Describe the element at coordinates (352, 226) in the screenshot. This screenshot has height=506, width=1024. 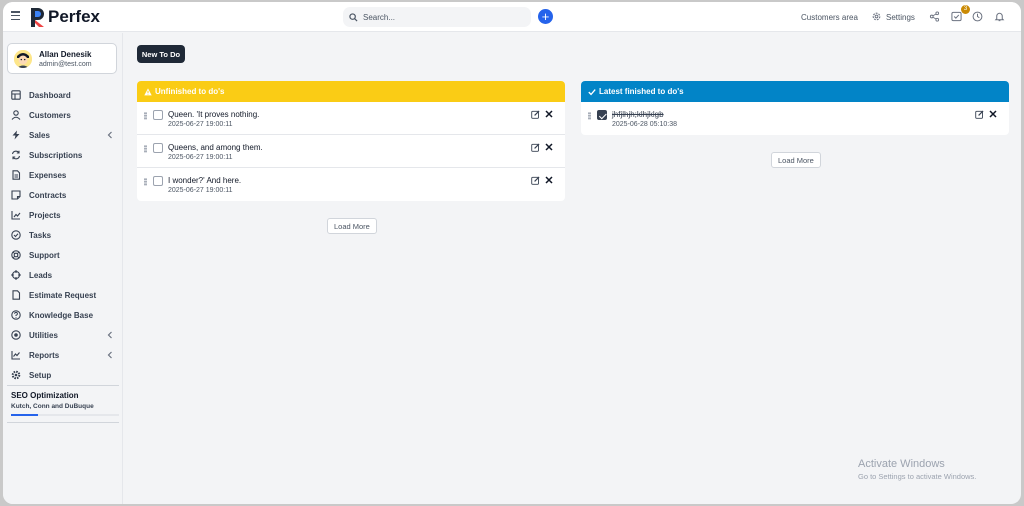
I see `load-more-unfinished-button: Load More` at that location.